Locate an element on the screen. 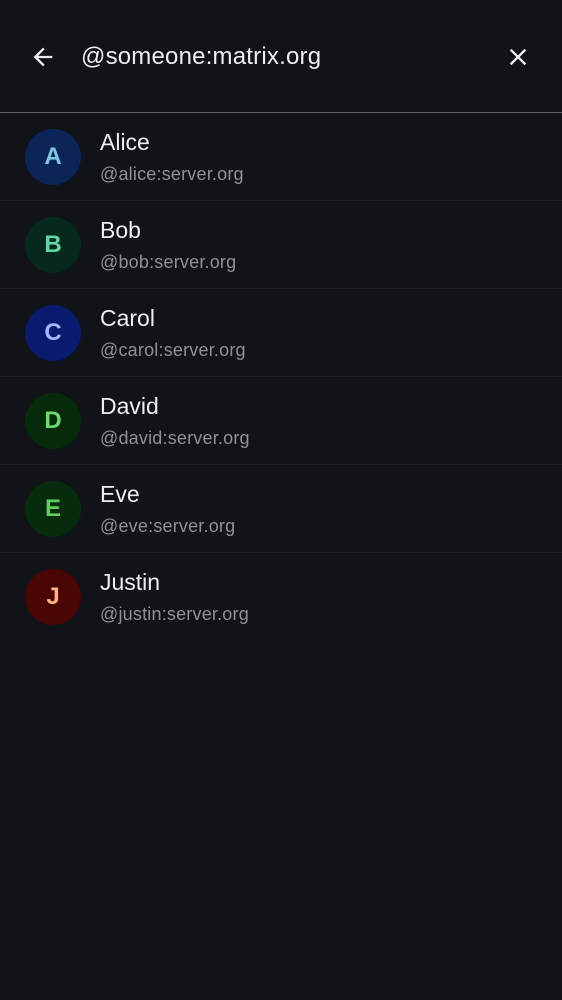  avatar-initial: B is located at coordinates (53, 244).